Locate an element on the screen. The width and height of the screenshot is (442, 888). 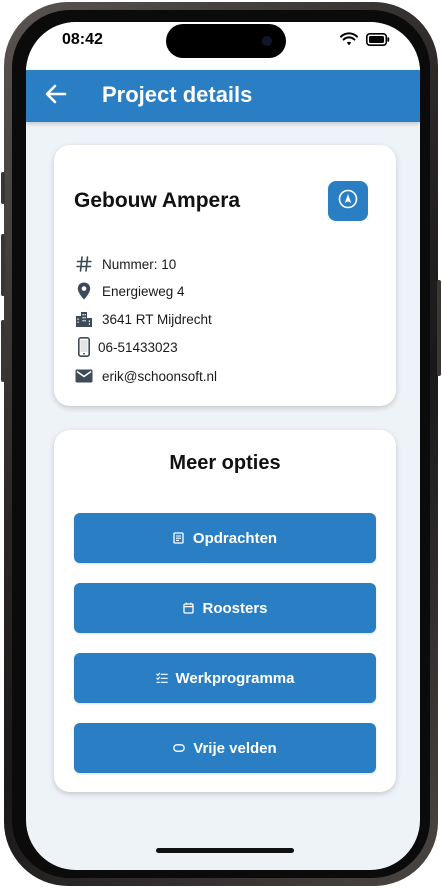
app-bar: Project details is located at coordinates (223, 96).